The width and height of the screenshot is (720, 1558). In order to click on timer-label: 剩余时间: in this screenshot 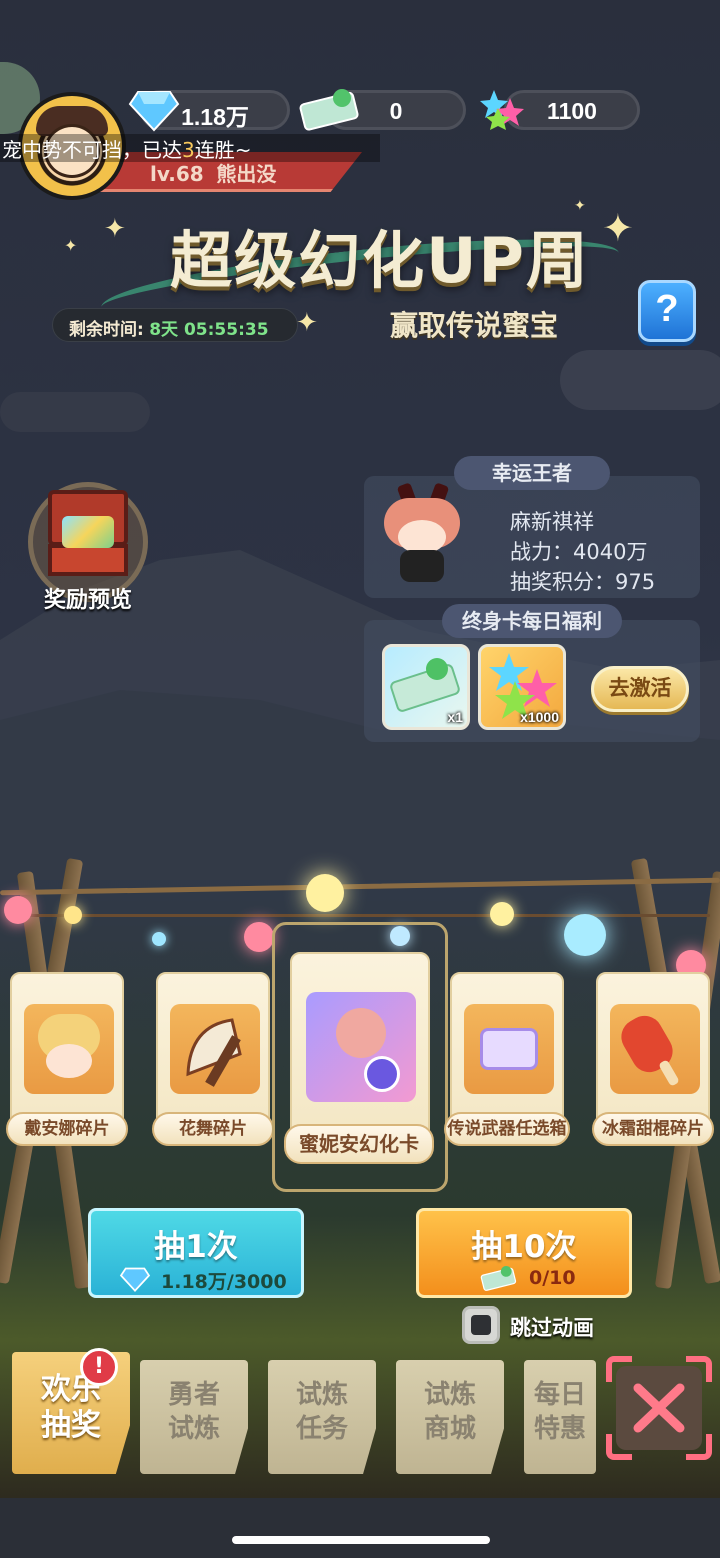, I will do `click(106, 330)`.